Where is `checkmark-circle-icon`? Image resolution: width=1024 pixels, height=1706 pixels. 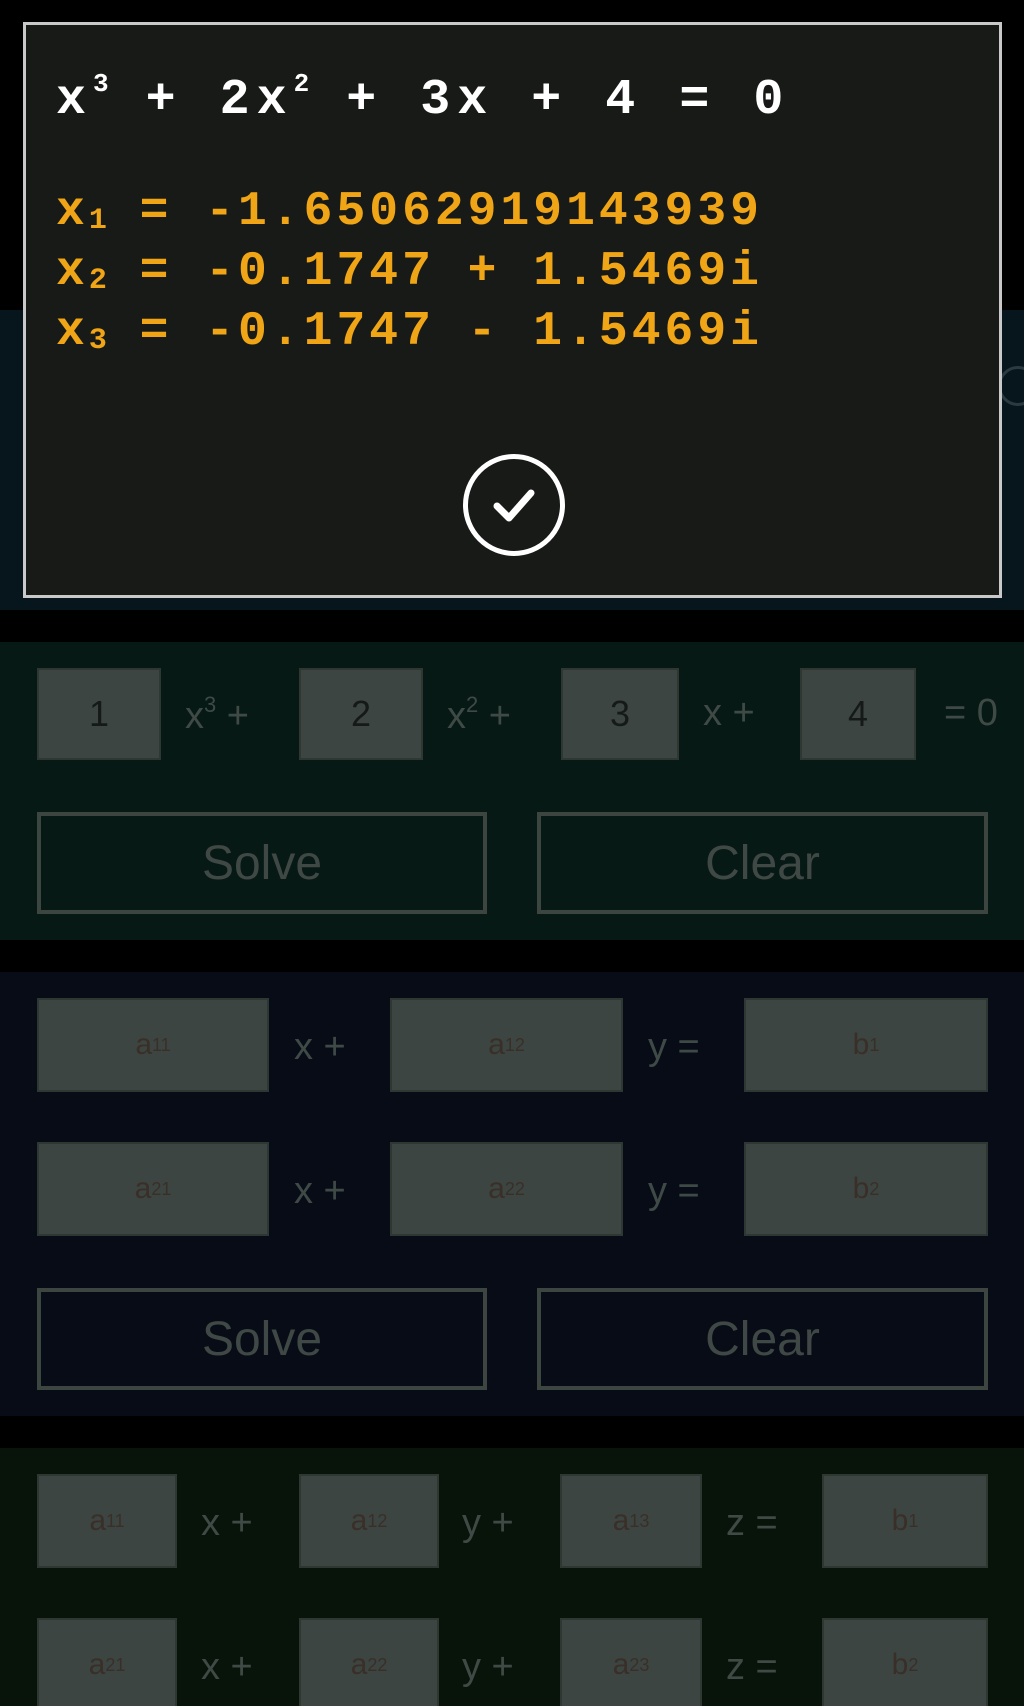 checkmark-circle-icon is located at coordinates (514, 505).